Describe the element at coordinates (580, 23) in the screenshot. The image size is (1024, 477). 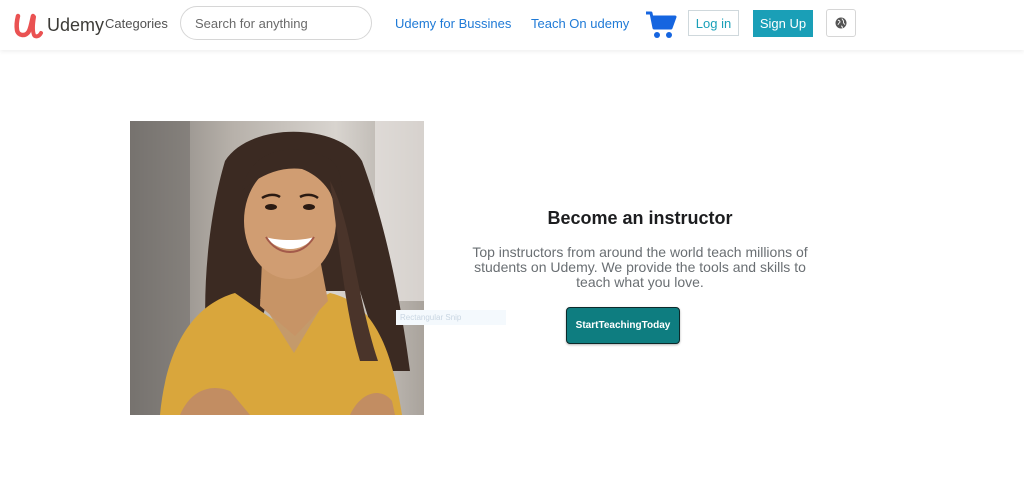
I see `teach-on-udemy-link: Teach On udemy` at that location.